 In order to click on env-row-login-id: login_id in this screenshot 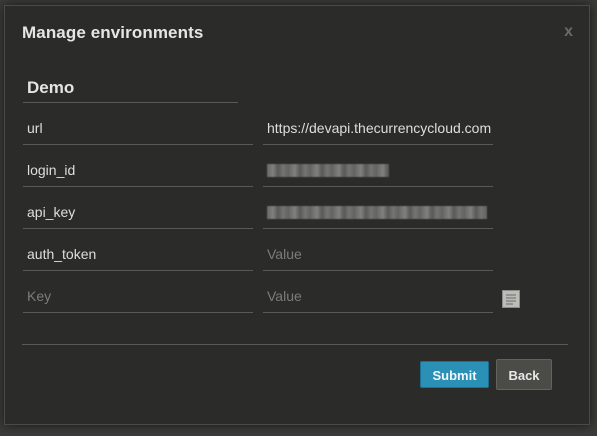, I will do `click(258, 170)`.